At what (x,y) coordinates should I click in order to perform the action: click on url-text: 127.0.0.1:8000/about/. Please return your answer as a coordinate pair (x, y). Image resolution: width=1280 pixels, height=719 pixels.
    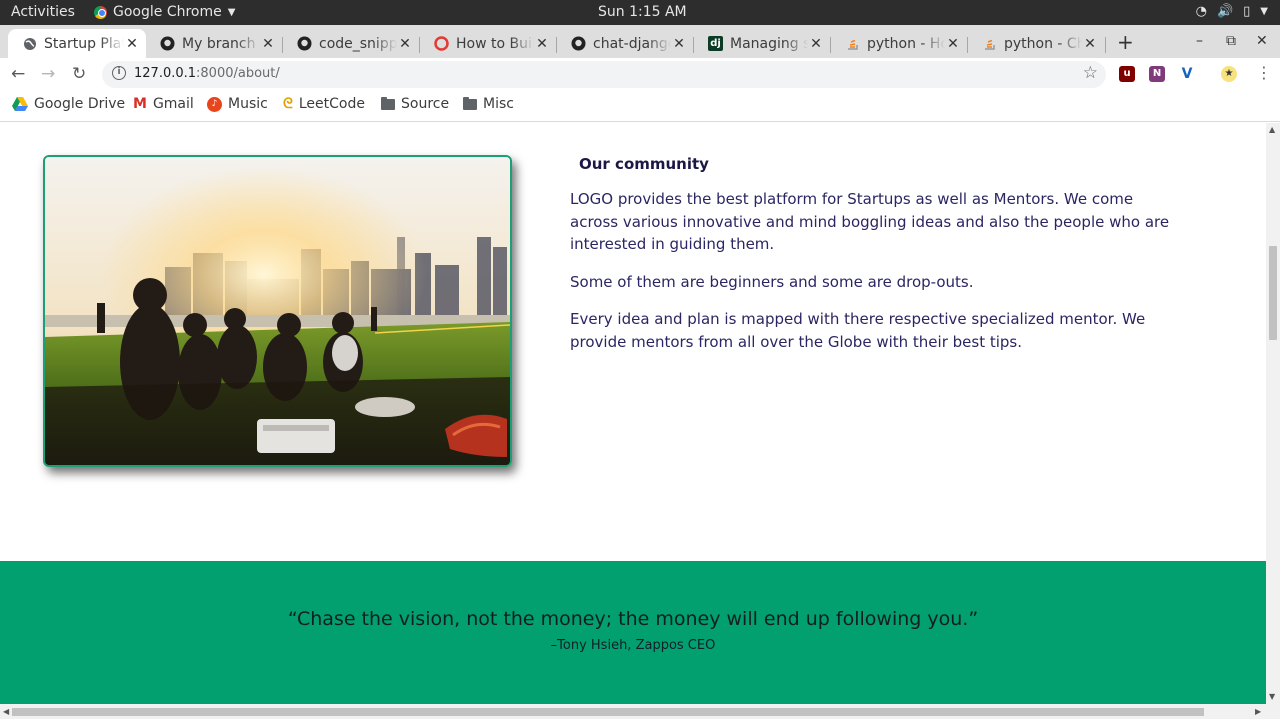
    Looking at the image, I should click on (207, 73).